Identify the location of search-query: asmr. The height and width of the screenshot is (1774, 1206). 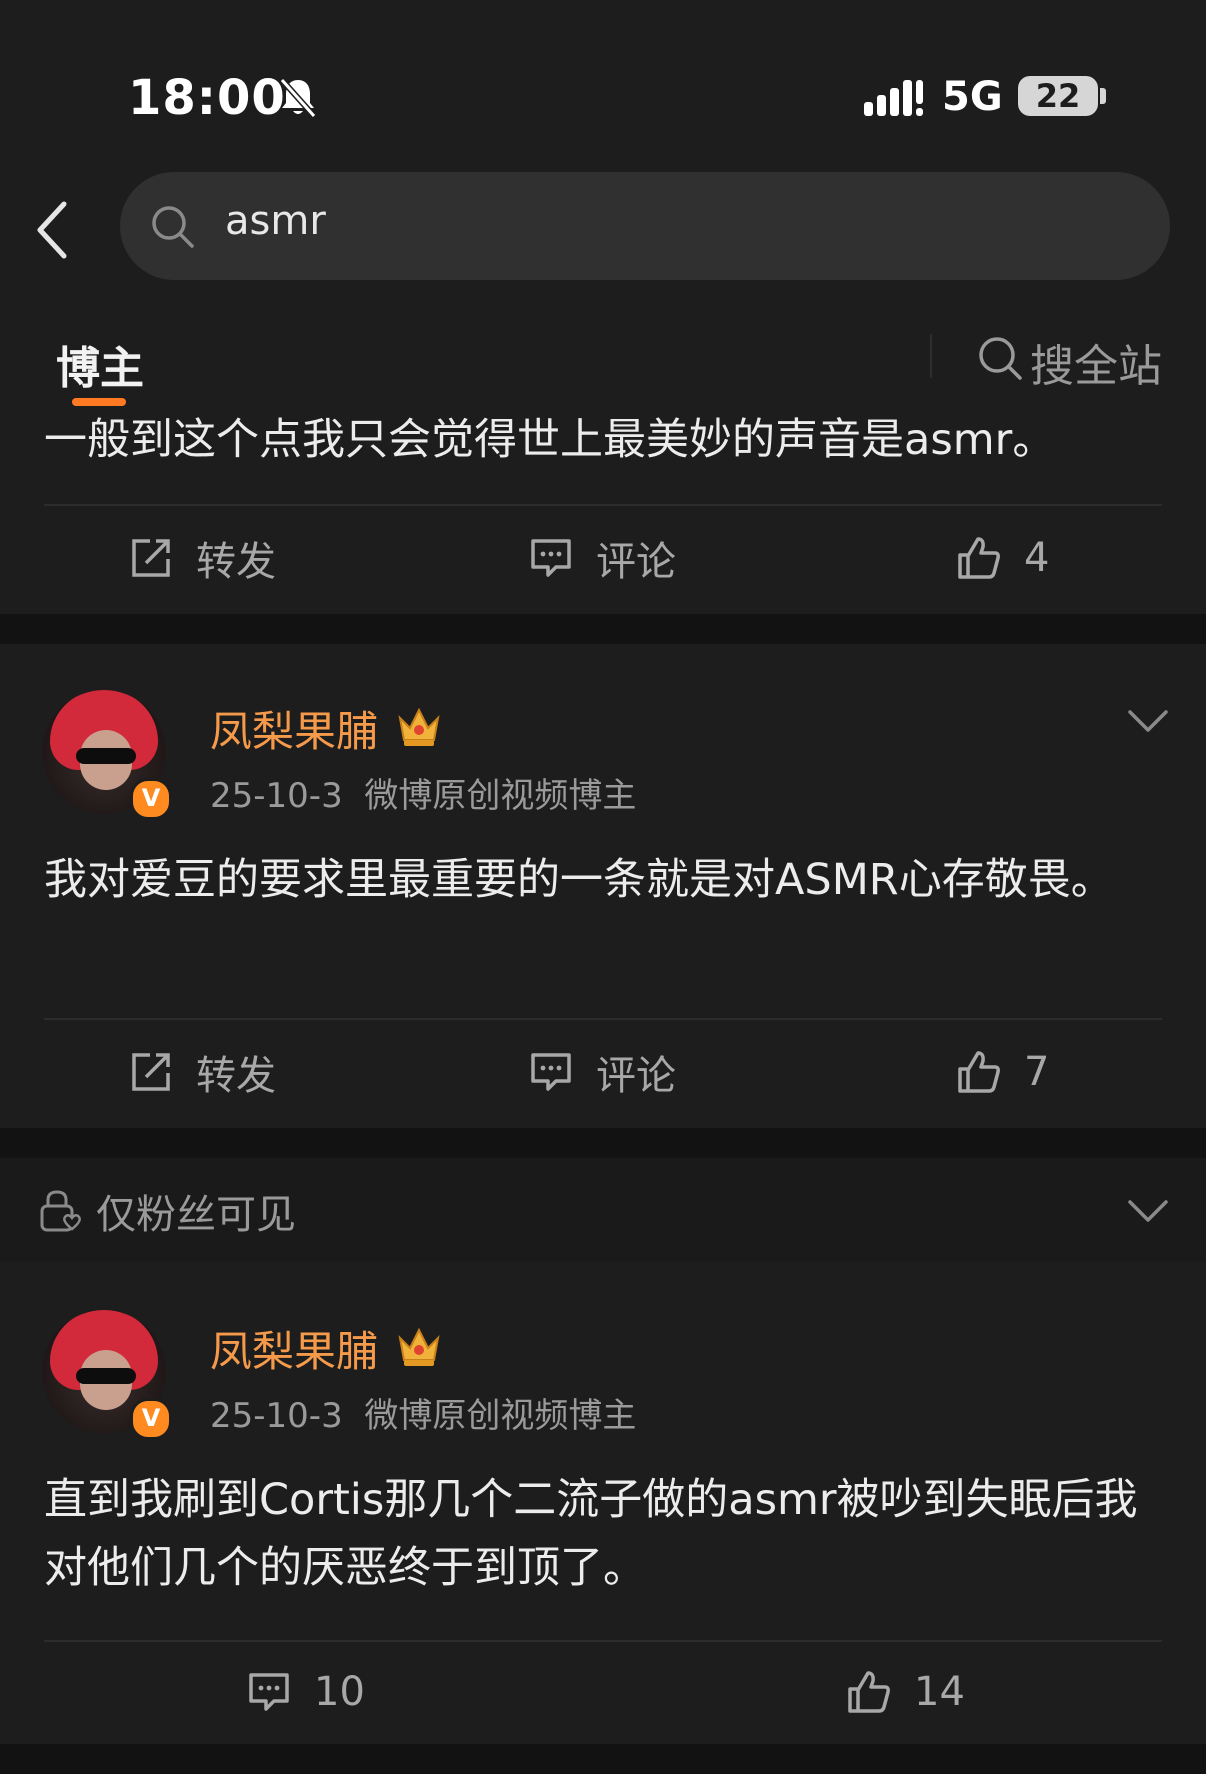
(275, 221).